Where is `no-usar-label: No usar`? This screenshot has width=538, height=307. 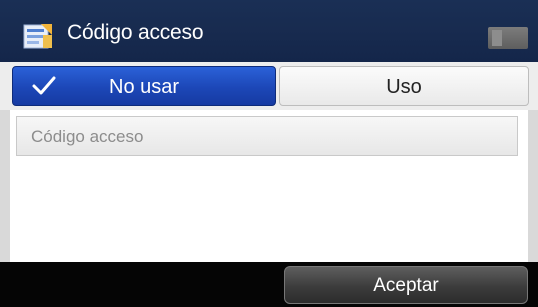
no-usar-label: No usar is located at coordinates (144, 87).